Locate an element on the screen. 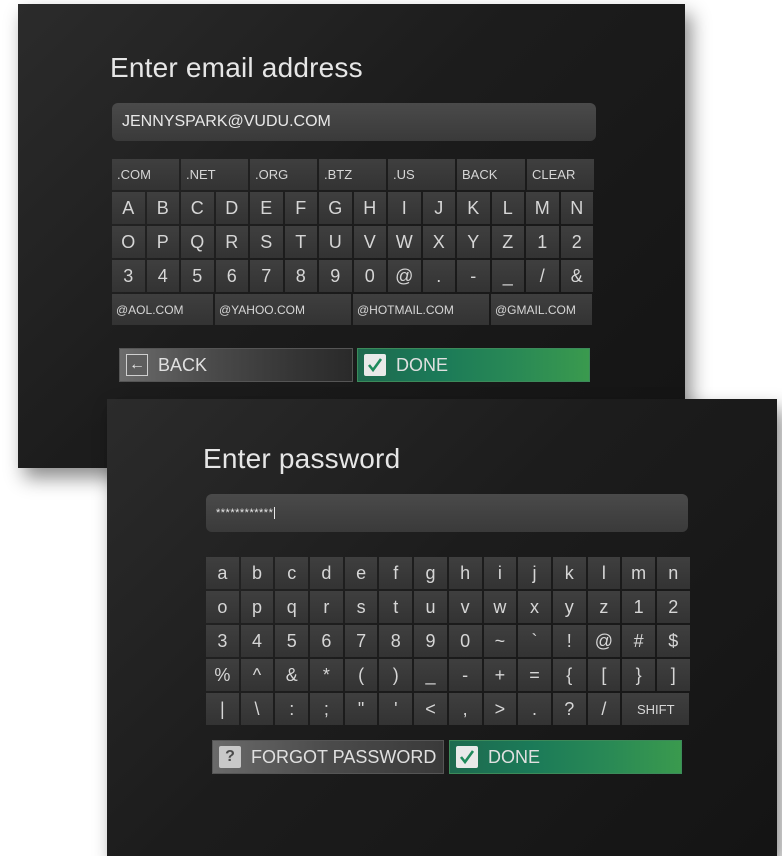 The height and width of the screenshot is (856, 782). email-provider-key: @GMAIL.COM is located at coordinates (541, 309).